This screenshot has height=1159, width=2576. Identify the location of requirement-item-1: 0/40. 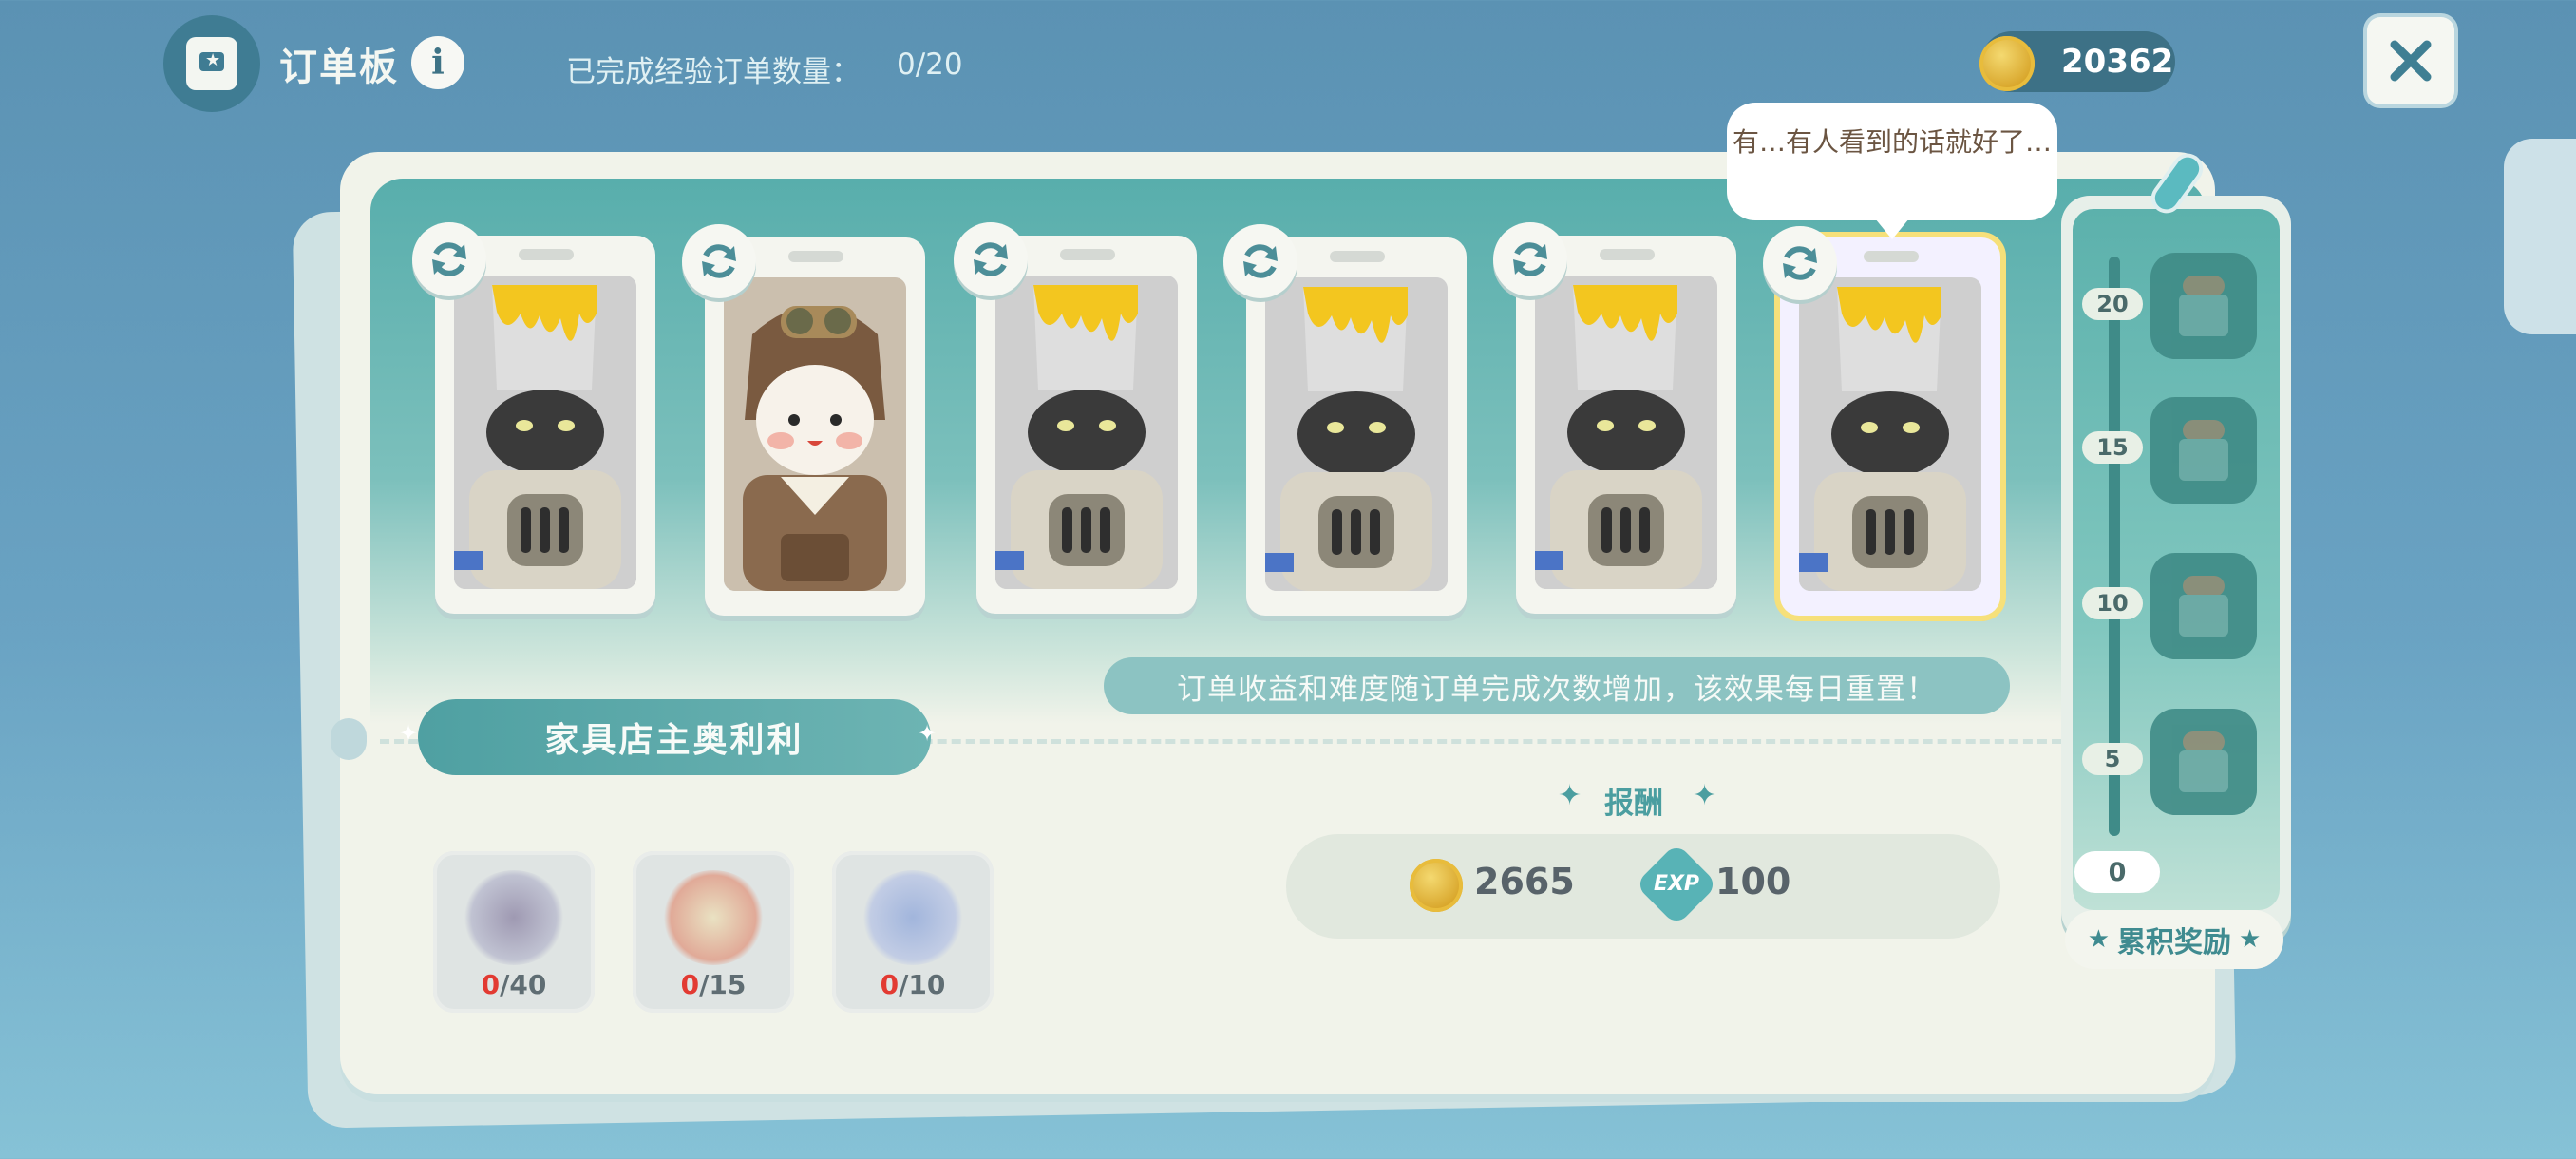
(514, 932).